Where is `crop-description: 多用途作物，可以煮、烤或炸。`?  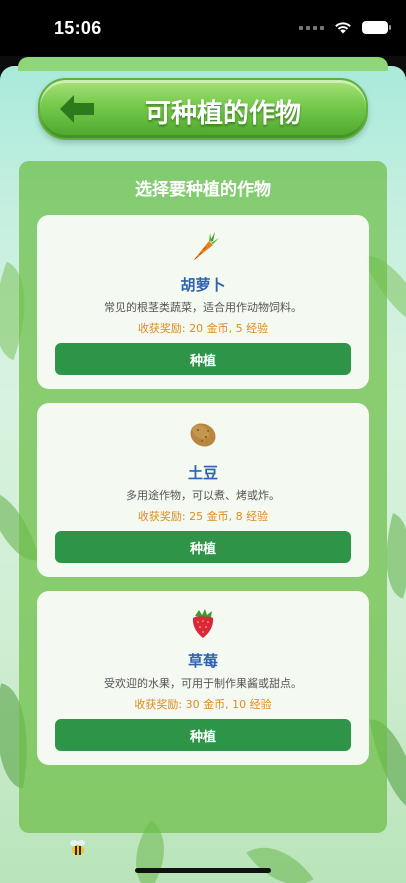 crop-description: 多用途作物，可以煮、烤或炸。 is located at coordinates (203, 495).